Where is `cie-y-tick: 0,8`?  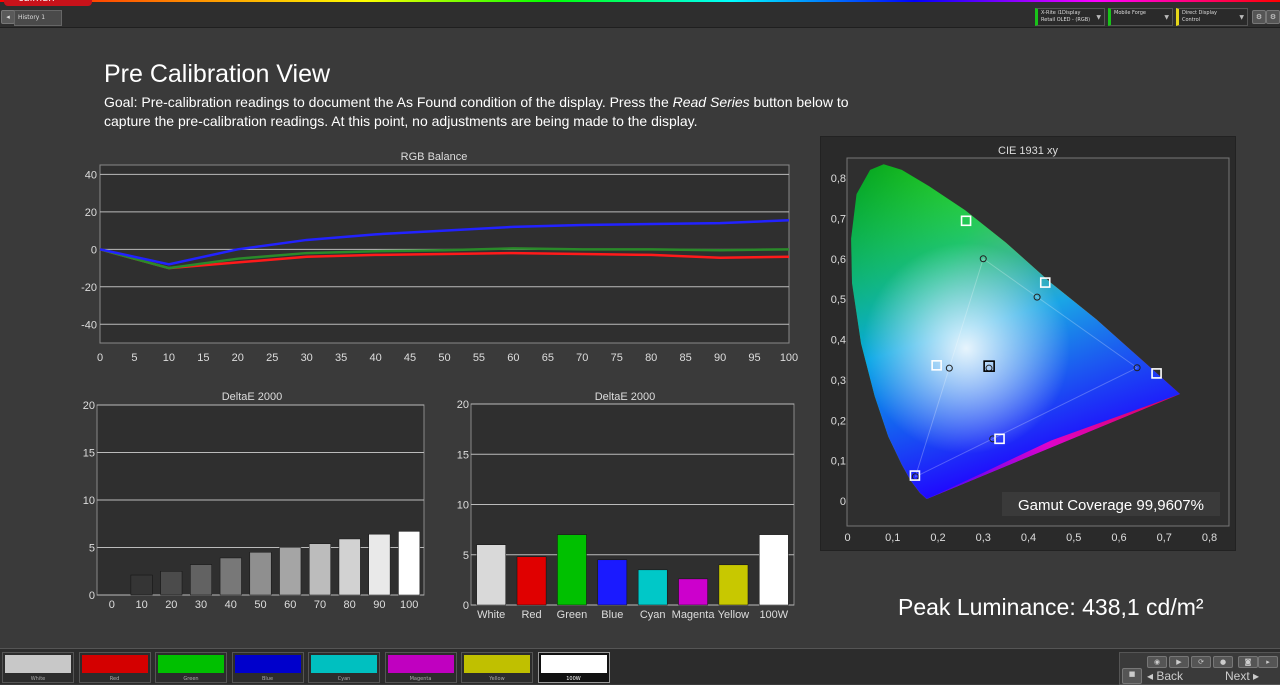 cie-y-tick: 0,8 is located at coordinates (838, 179).